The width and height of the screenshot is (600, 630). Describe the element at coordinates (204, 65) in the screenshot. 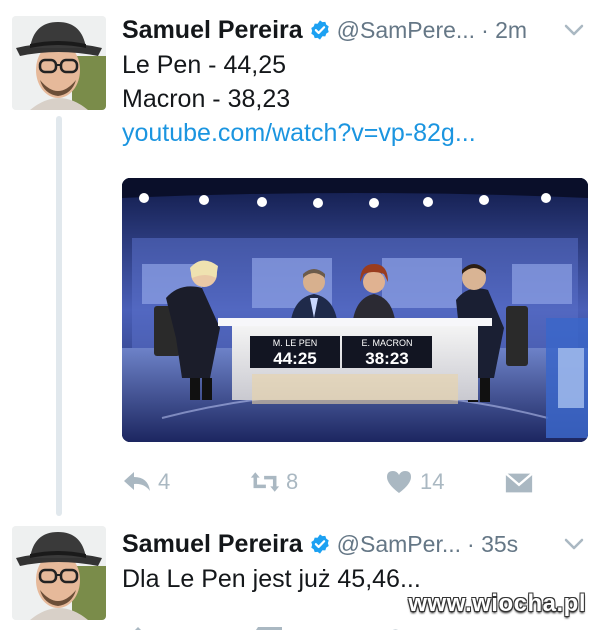

I see `tweet-text-line: Le Pen - 44,25` at that location.